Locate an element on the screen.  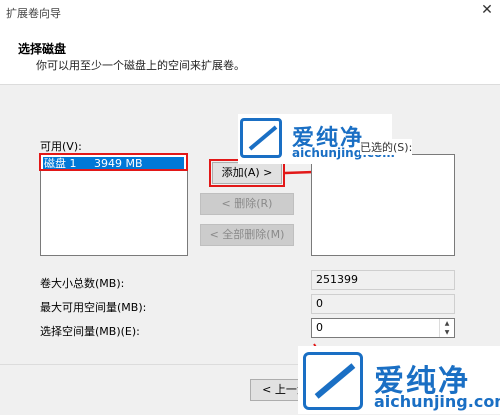
total-label: 卷大小总数(MB): is located at coordinates (82, 283).